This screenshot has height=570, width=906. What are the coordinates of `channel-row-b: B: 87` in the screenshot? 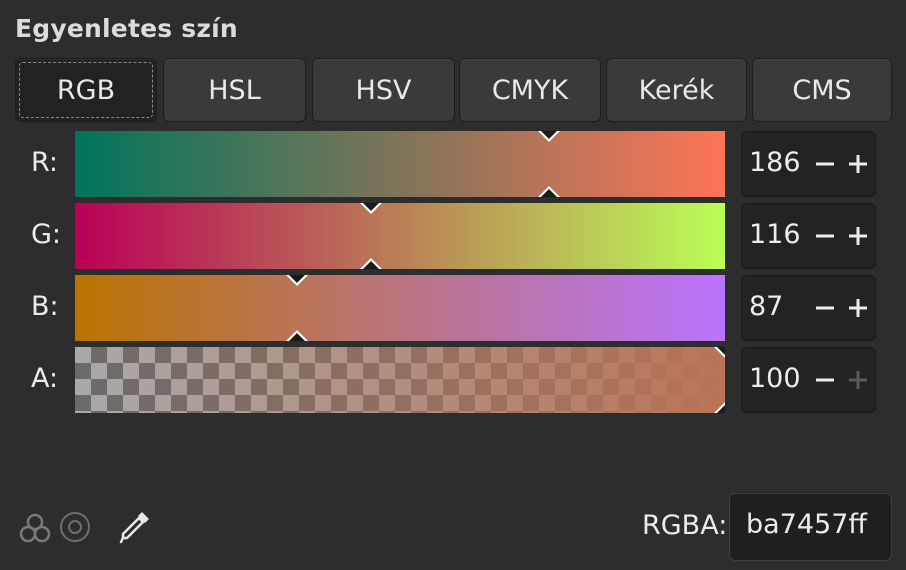 It's located at (453, 308).